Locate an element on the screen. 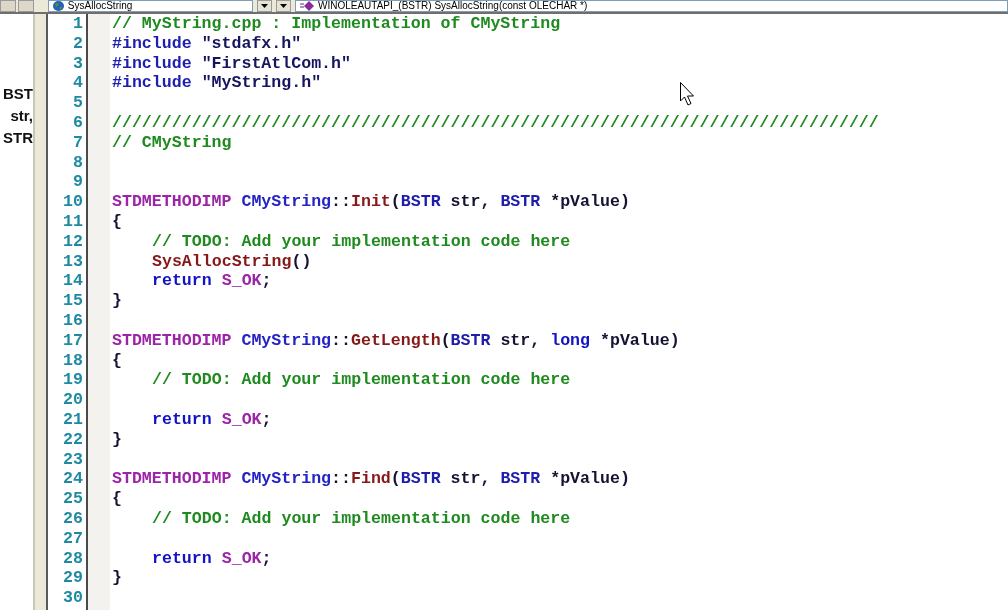  line-number: 27 is located at coordinates (73, 538).